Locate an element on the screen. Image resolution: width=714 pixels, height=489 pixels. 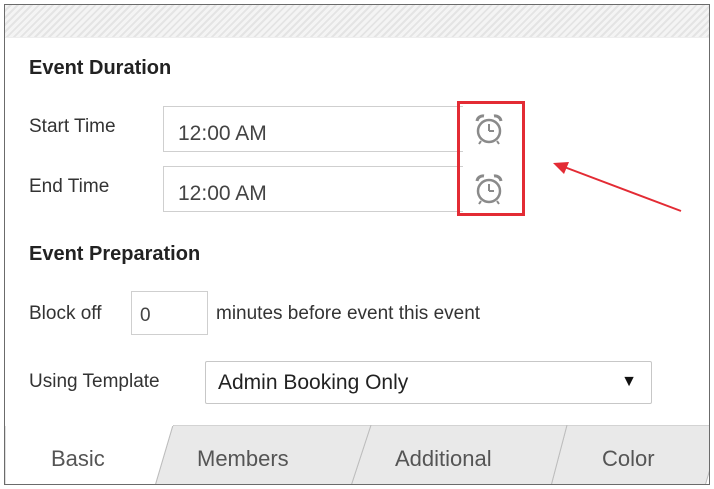
tab-basic: Basic is located at coordinates (78, 459).